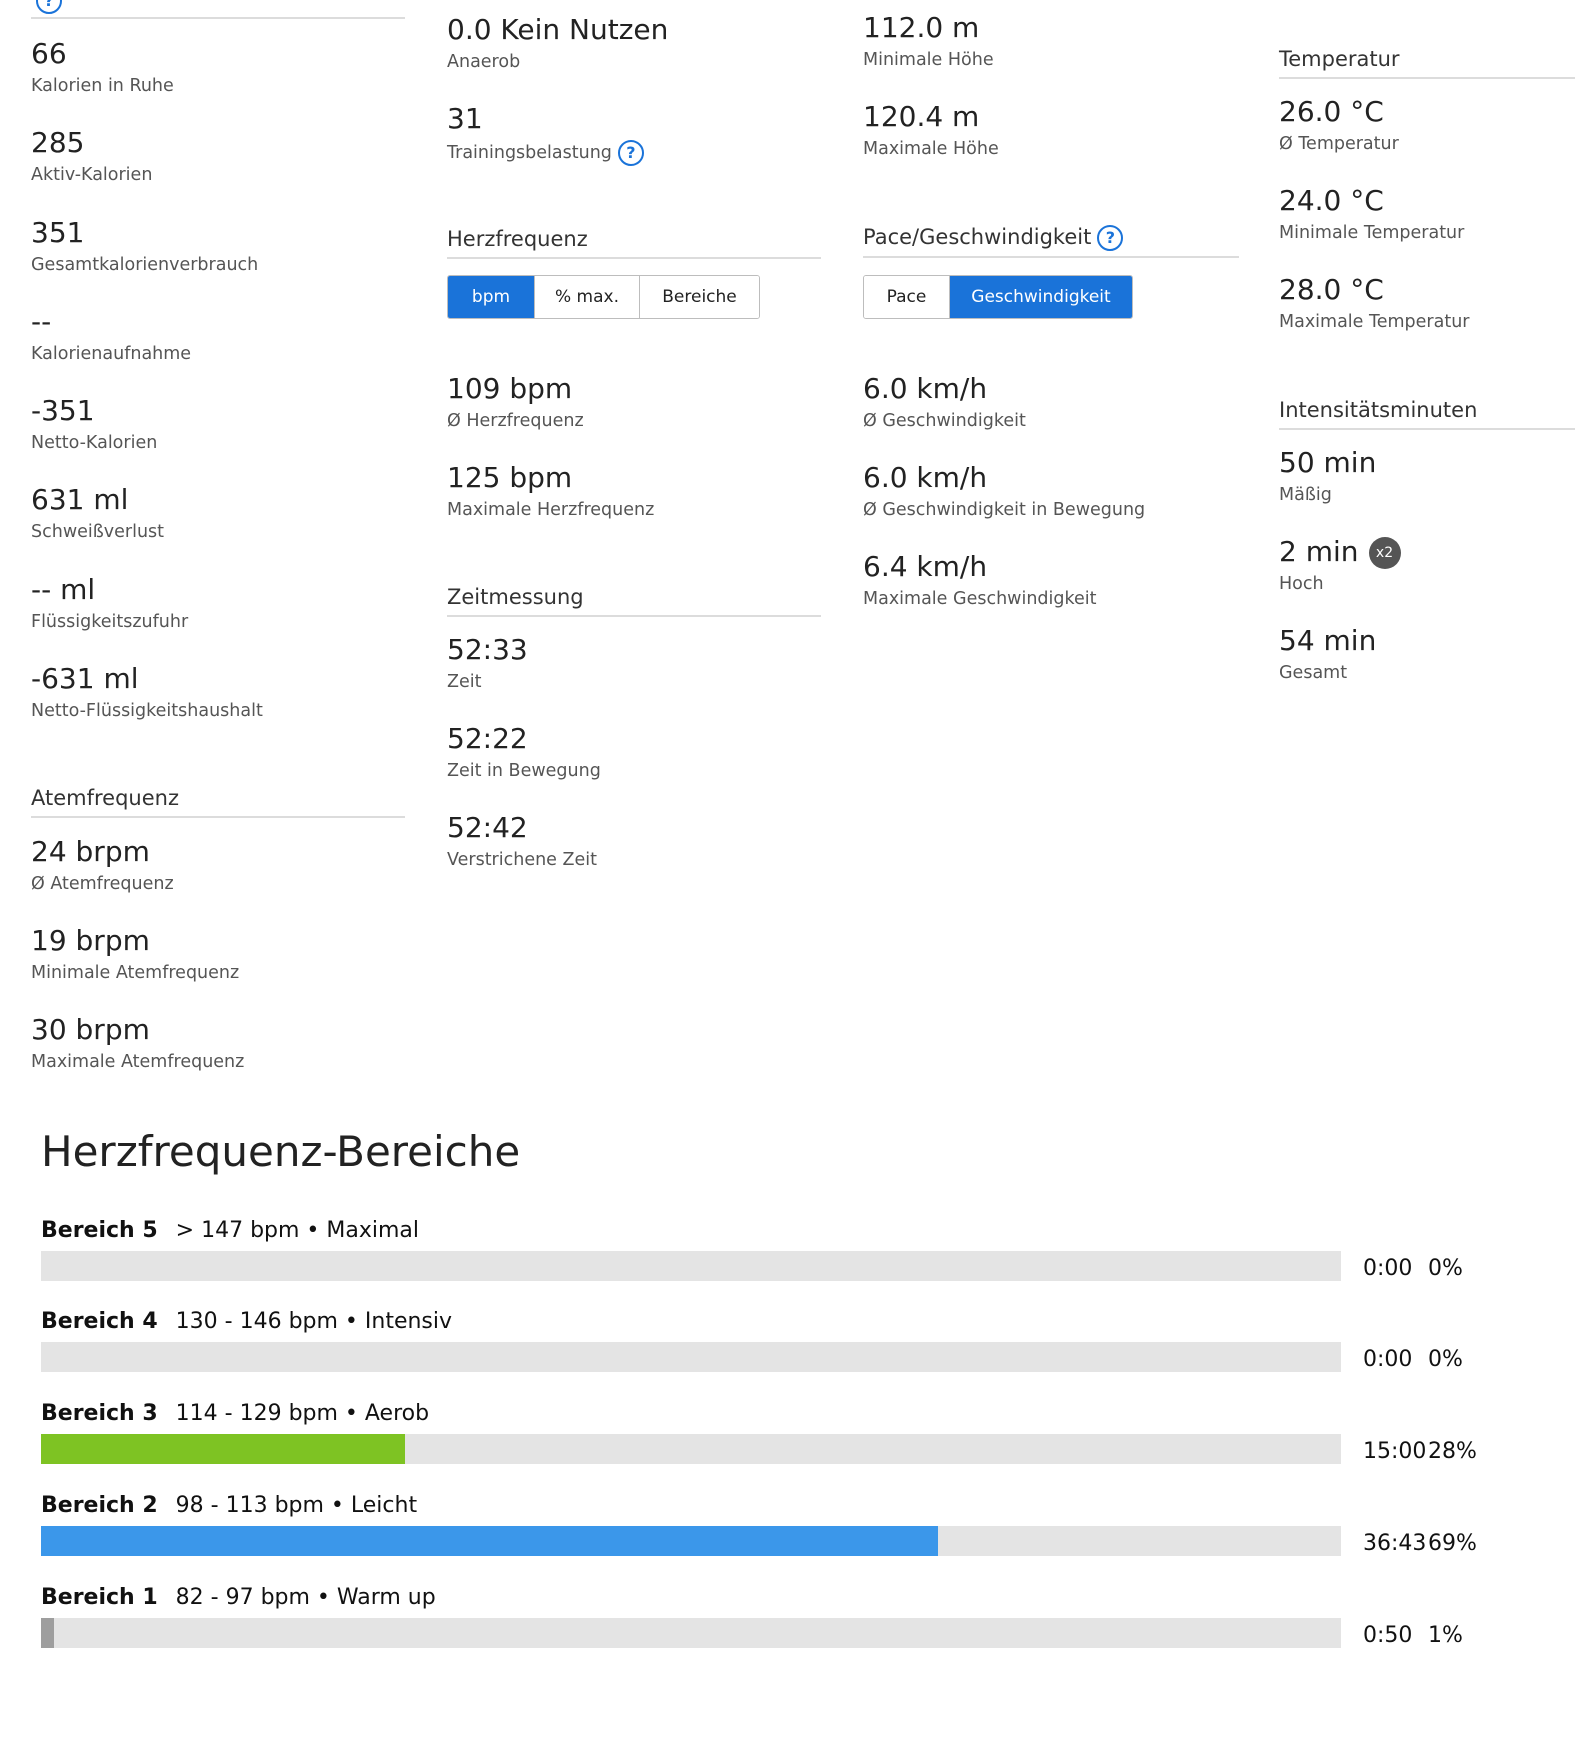  What do you see at coordinates (218, 156) in the screenshot?
I see `active-calories-stat: 285 Aktiv-Kalorien` at bounding box center [218, 156].